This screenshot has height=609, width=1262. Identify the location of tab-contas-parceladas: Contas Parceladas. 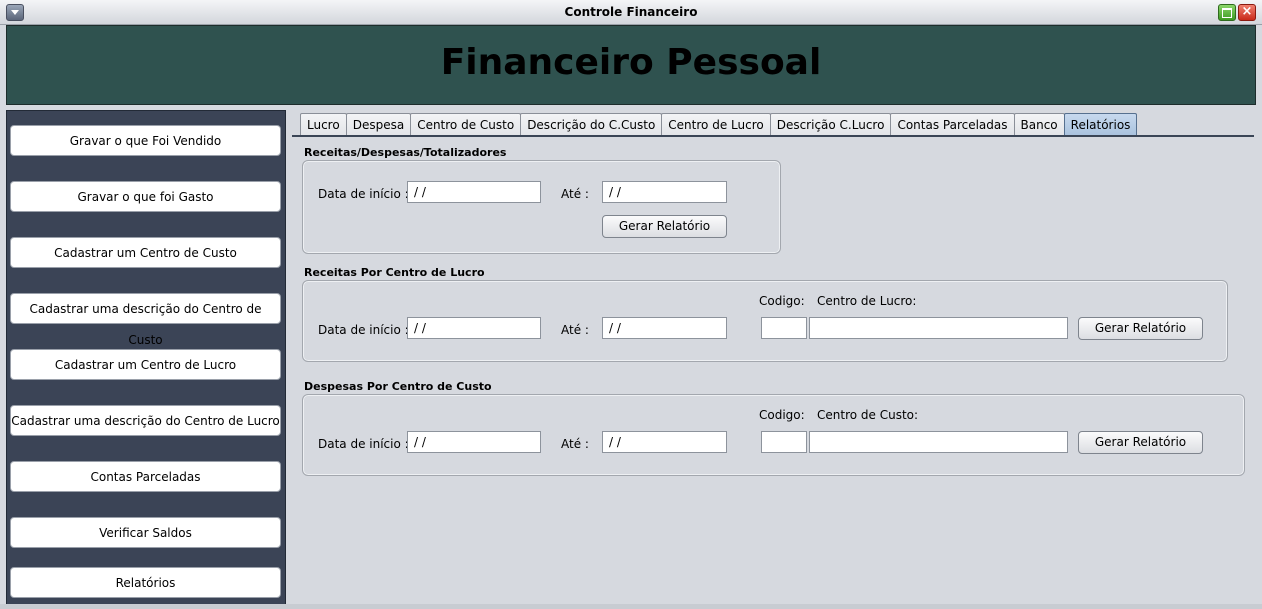
(952, 124).